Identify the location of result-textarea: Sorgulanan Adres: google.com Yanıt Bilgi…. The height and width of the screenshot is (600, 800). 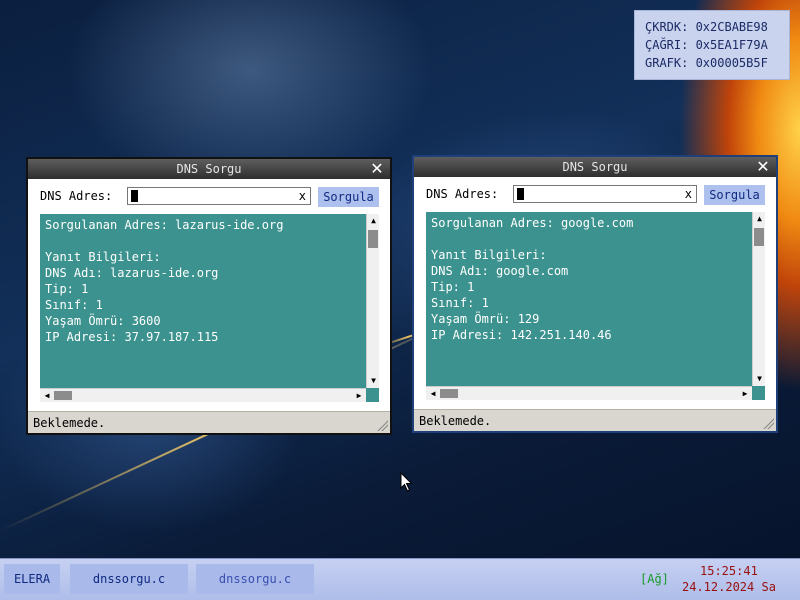
(589, 299).